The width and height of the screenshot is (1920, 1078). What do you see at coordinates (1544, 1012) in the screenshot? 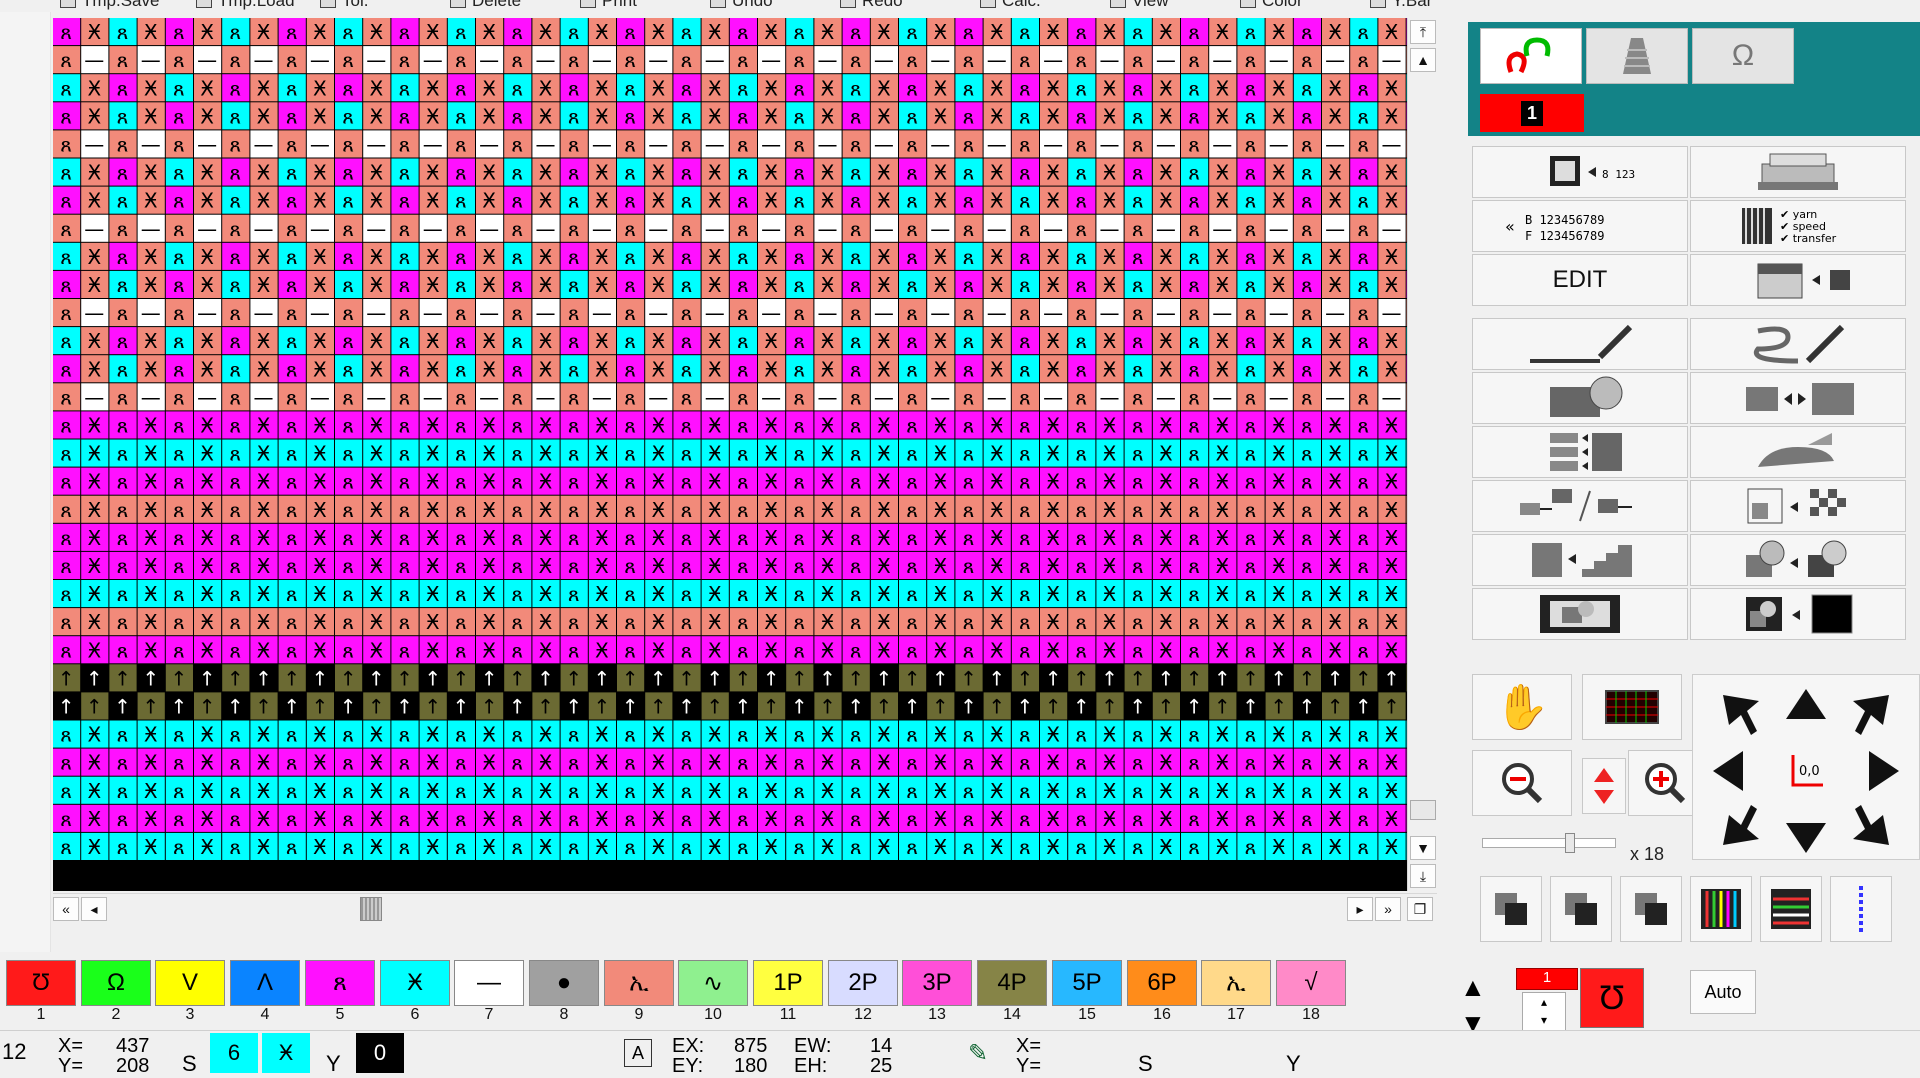
I see `selected-color-stepper: ▴▾` at bounding box center [1544, 1012].